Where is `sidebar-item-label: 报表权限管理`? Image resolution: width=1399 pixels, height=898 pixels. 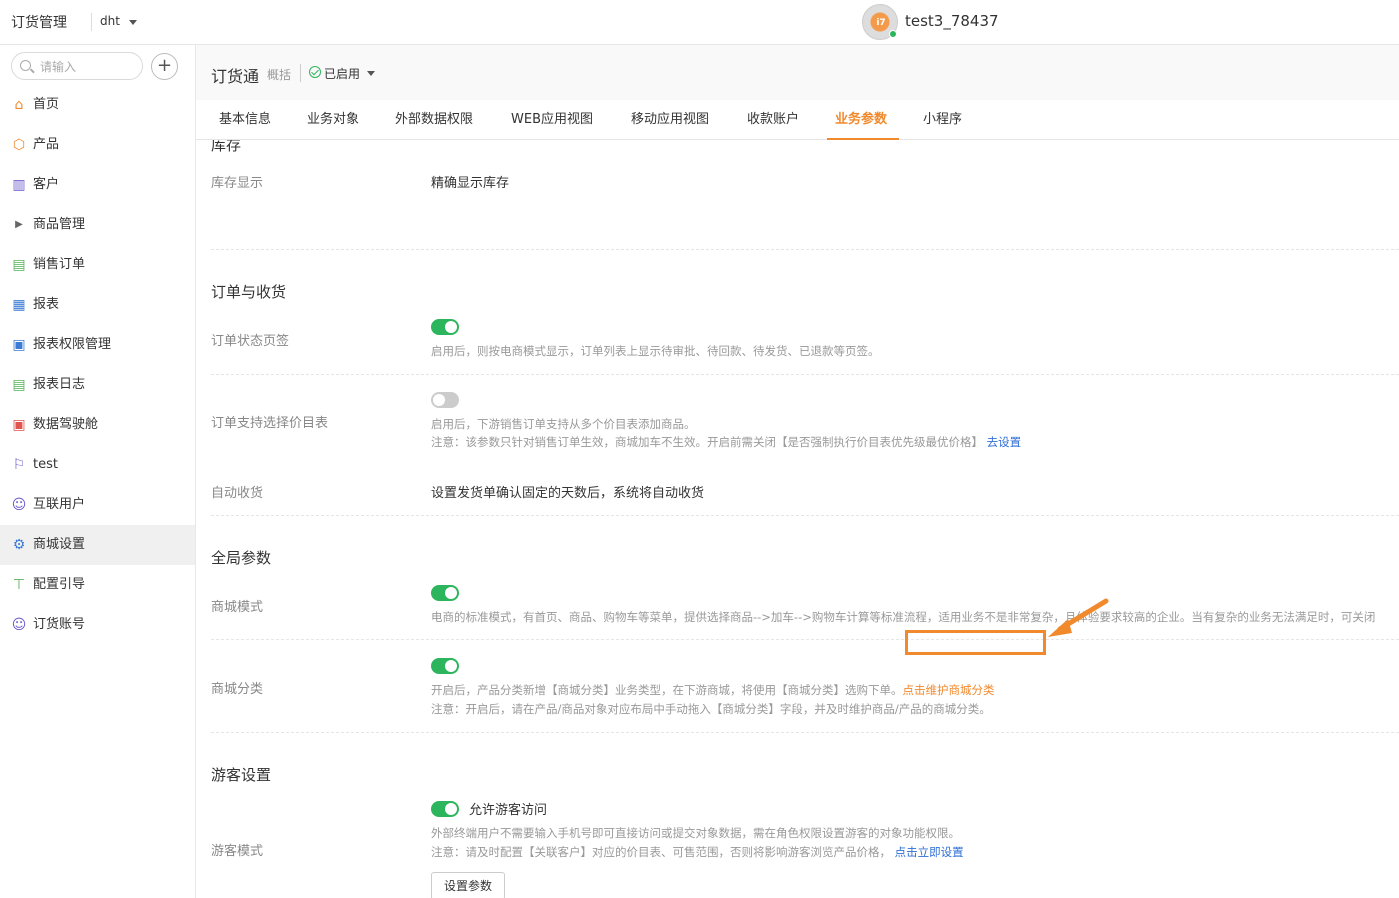
sidebar-item-label: 报表权限管理 is located at coordinates (72, 344).